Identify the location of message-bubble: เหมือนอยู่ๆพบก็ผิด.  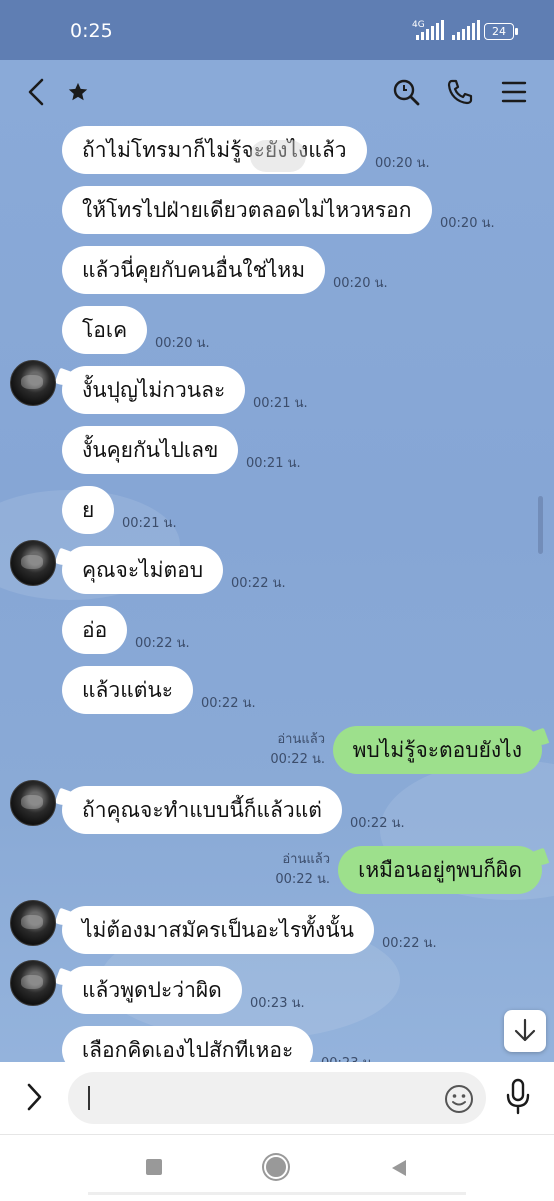
(440, 870).